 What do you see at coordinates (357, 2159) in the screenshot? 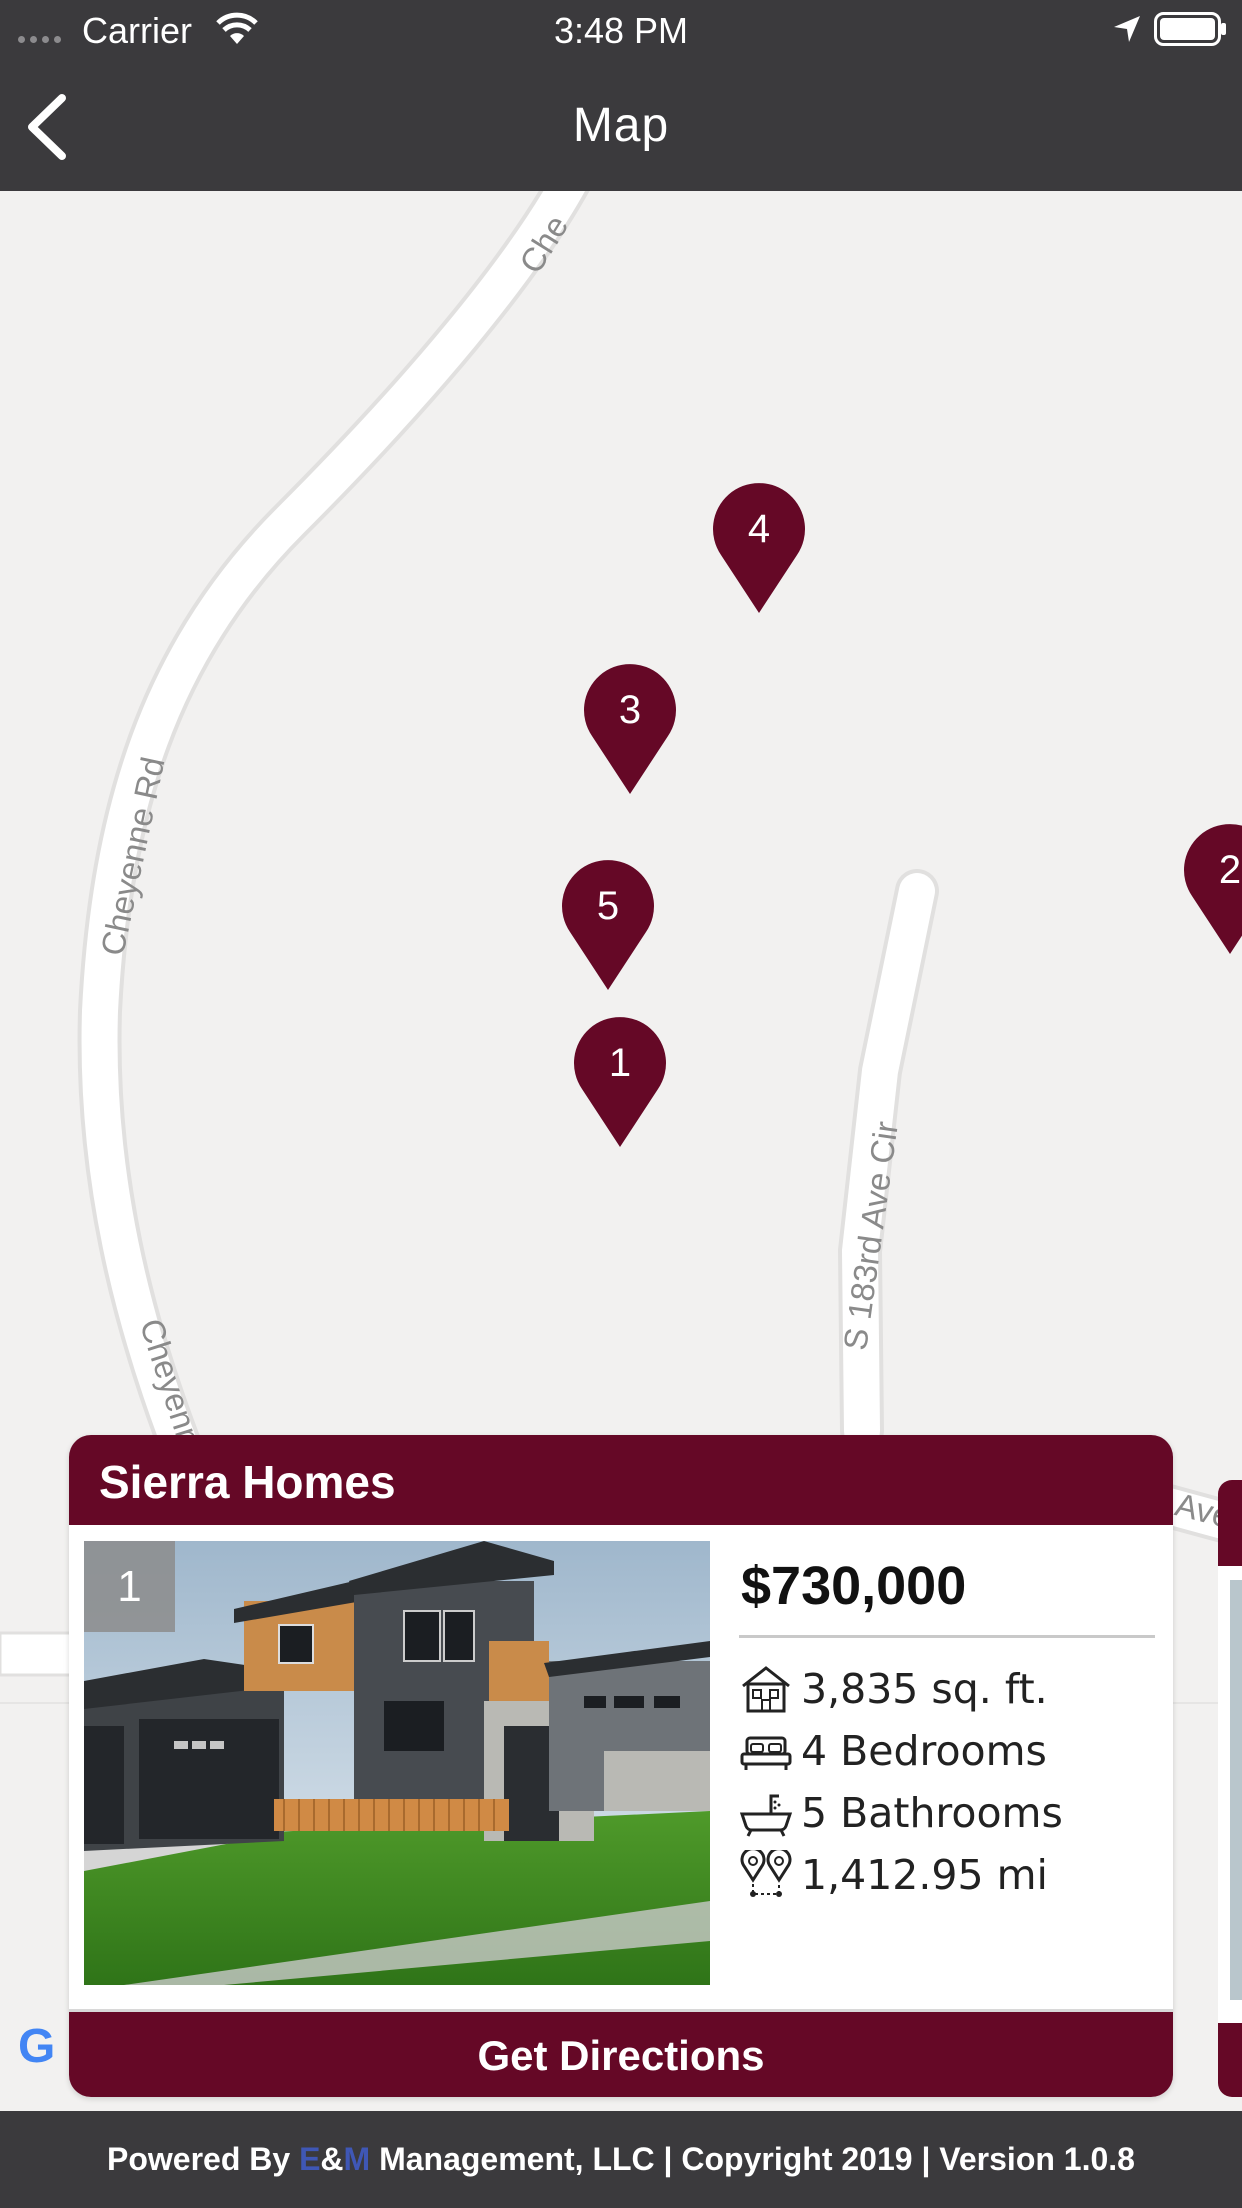
I see `footer-brand-m: M` at bounding box center [357, 2159].